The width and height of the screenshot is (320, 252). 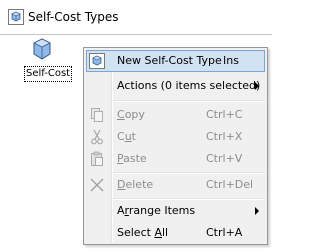 I want to click on menu-item-new-self-cost-type: New Self-Cost Type Ins, so click(x=175, y=61).